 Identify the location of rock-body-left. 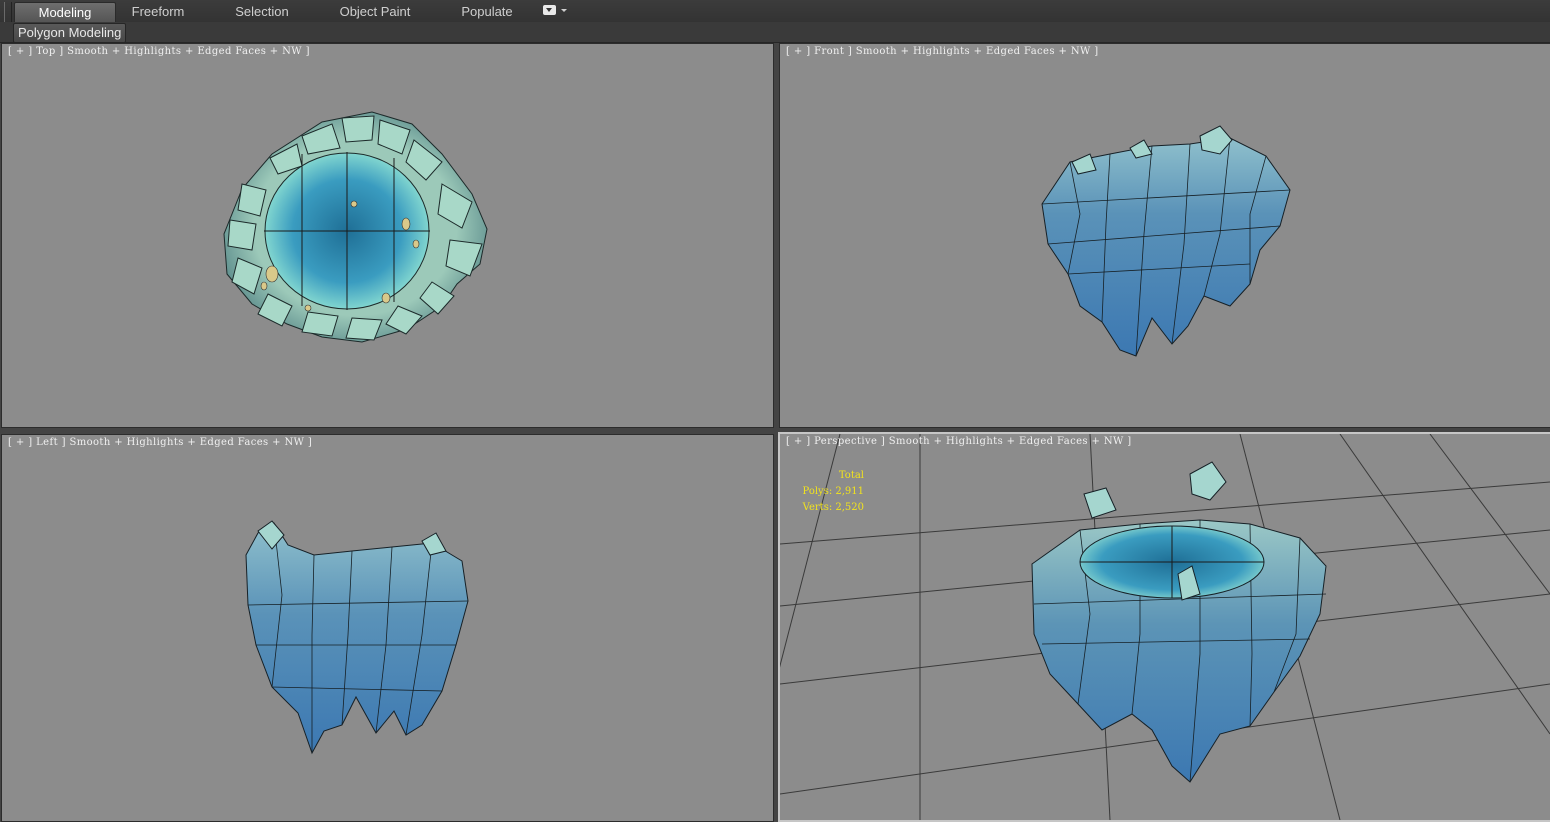
(357, 638).